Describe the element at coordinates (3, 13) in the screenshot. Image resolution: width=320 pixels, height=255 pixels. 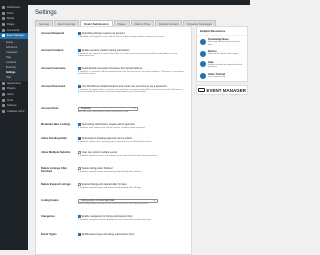
I see `posts-icon` at that location.